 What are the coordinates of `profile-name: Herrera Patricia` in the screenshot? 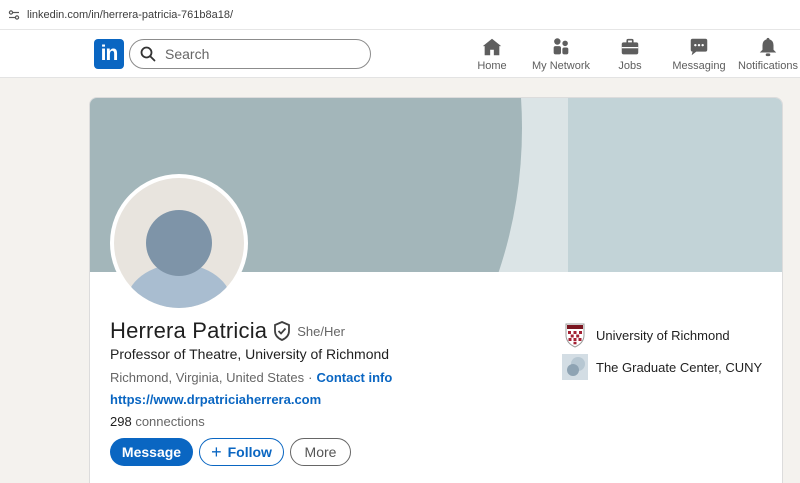 It's located at (189, 330).